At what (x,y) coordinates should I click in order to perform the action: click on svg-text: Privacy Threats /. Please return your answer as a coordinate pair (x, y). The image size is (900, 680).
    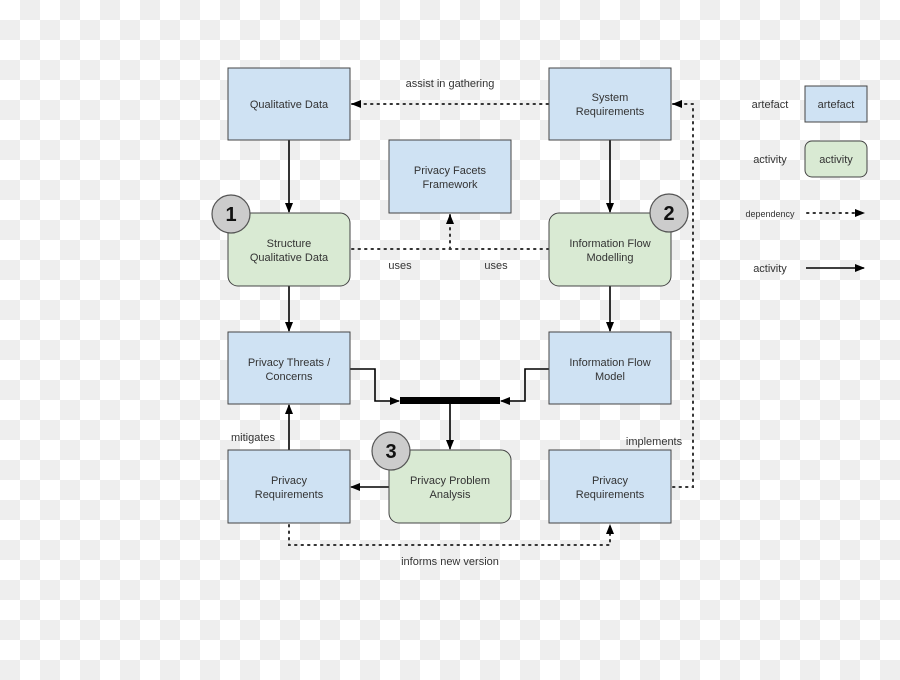
    Looking at the image, I should click on (289, 363).